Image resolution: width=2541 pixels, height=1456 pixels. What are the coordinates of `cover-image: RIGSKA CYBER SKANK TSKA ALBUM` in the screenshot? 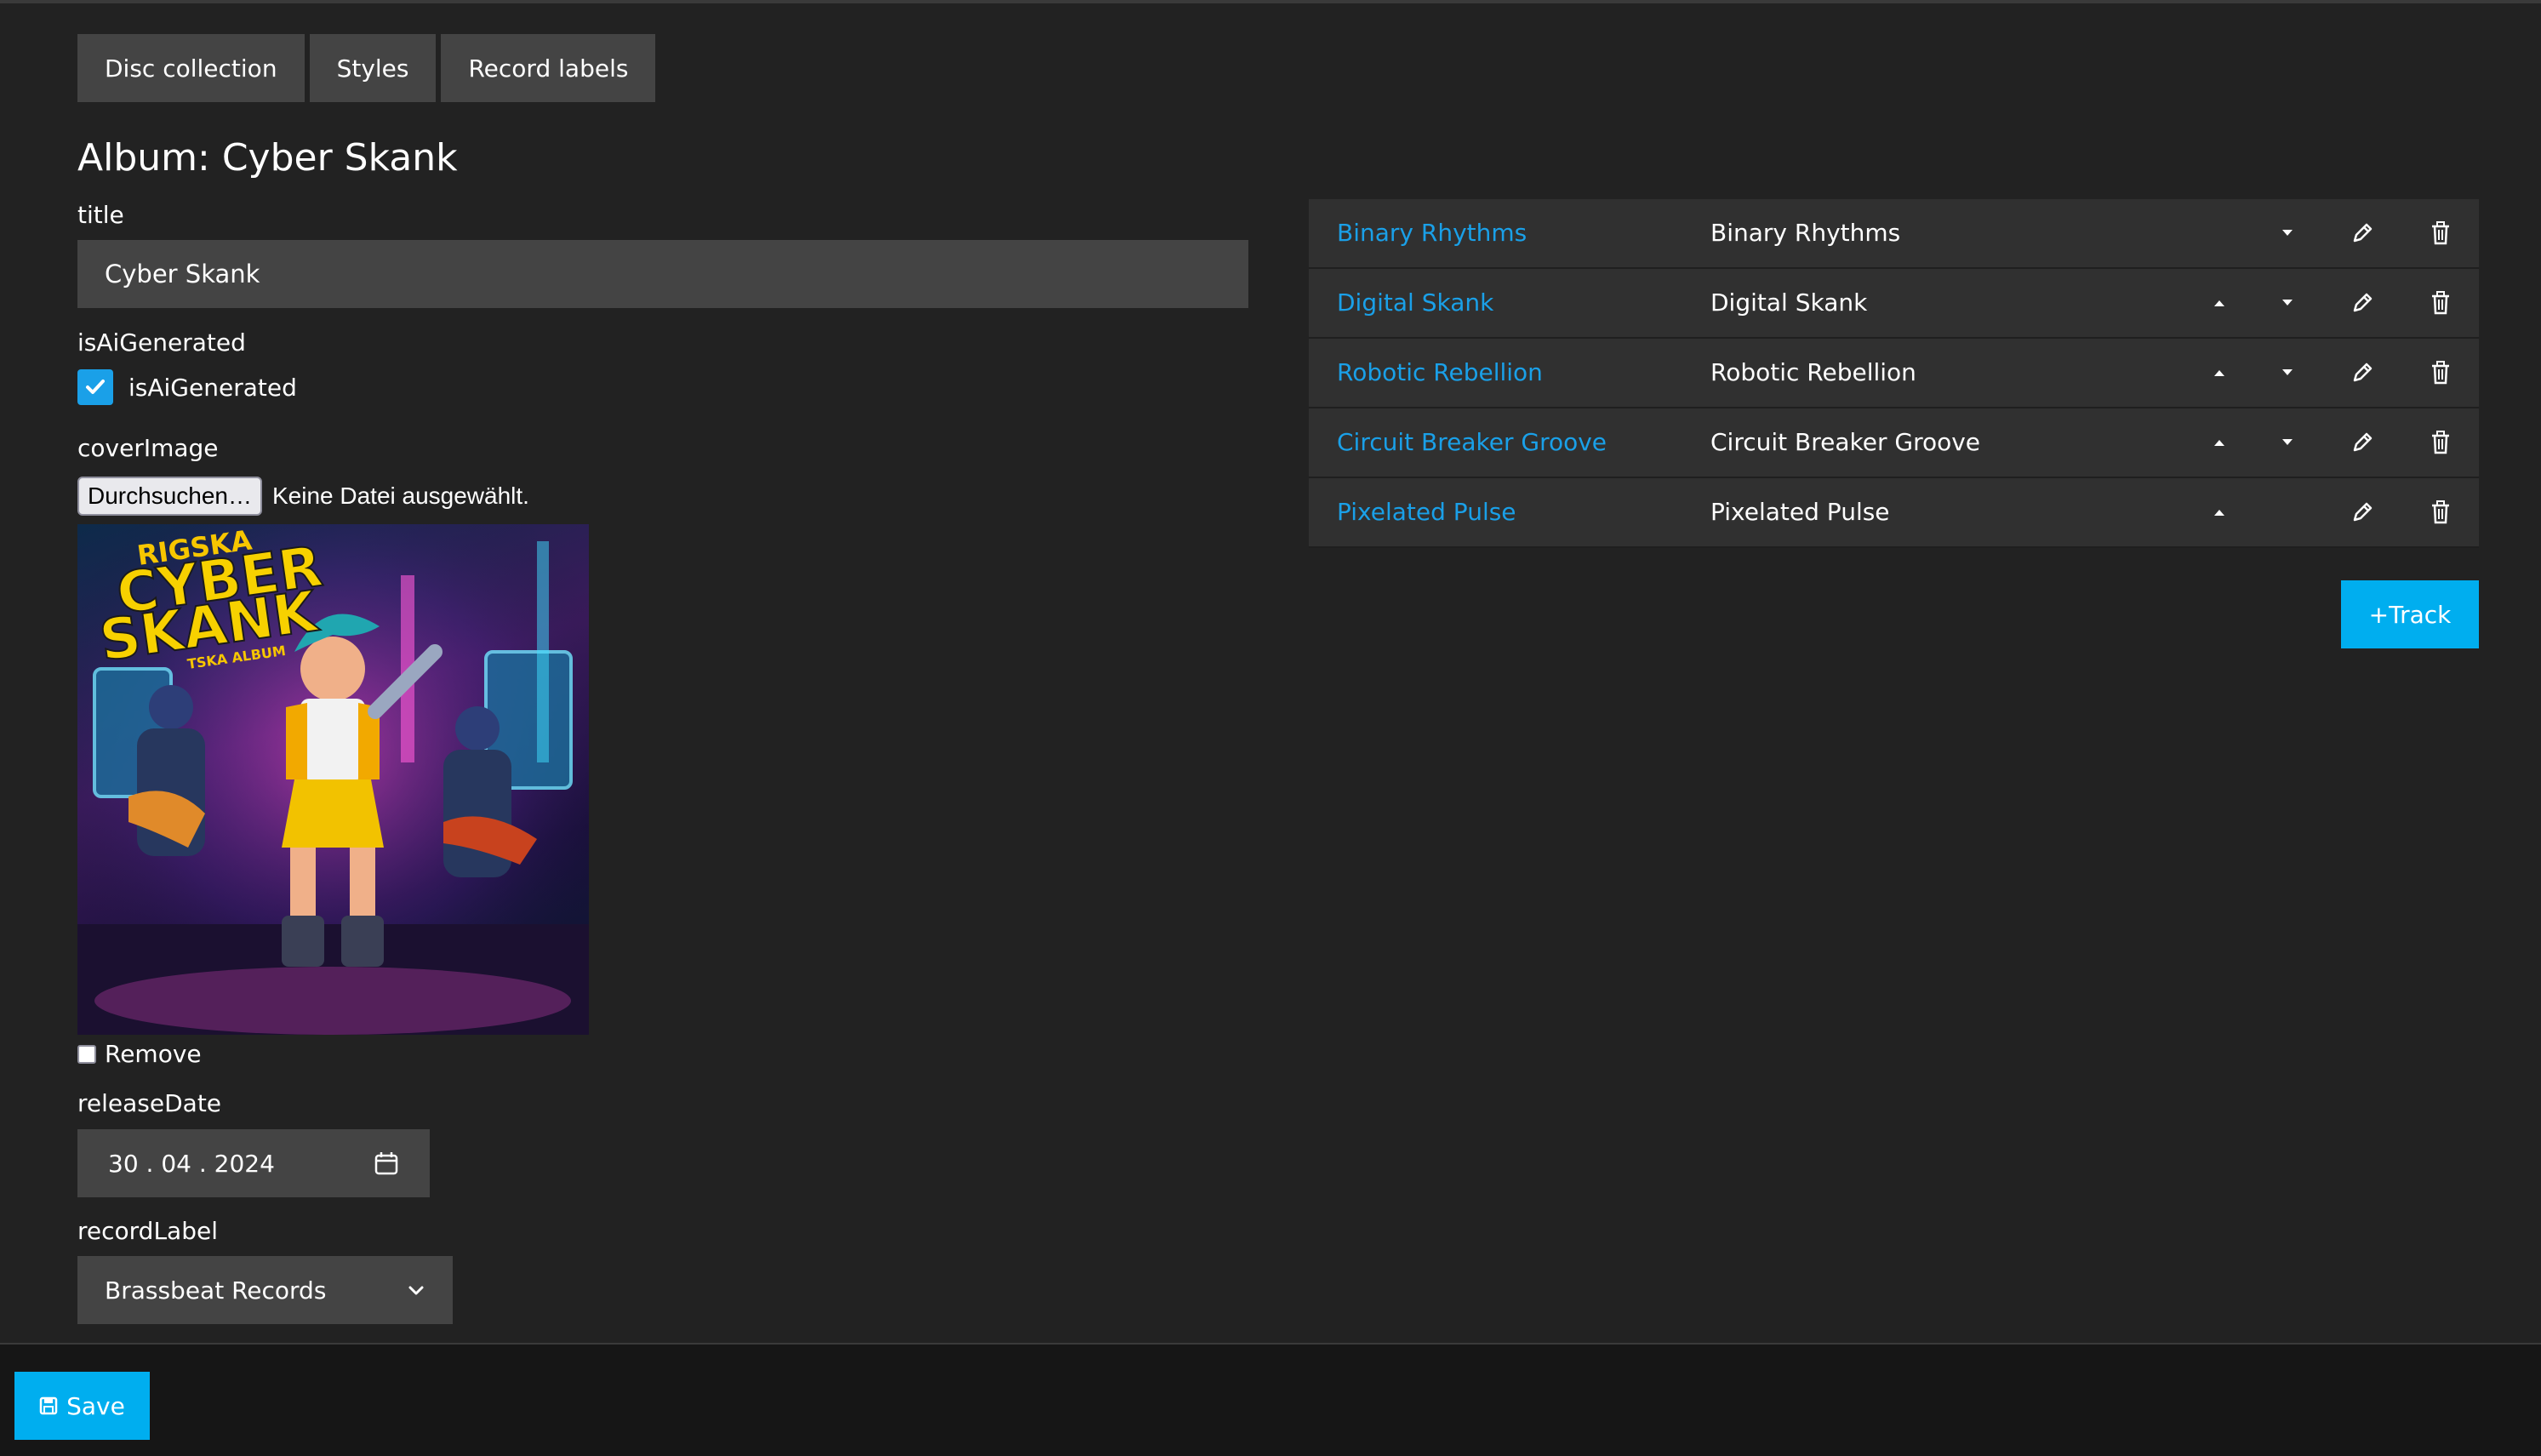 It's located at (333, 780).